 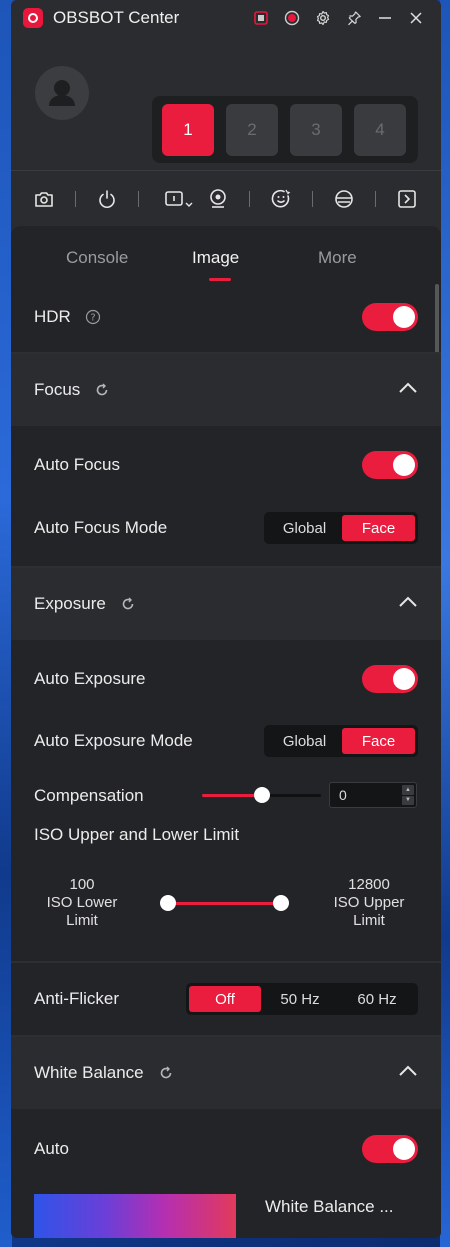 I want to click on iso-lower-block: 100 ISO Lower Limit, so click(x=82, y=903).